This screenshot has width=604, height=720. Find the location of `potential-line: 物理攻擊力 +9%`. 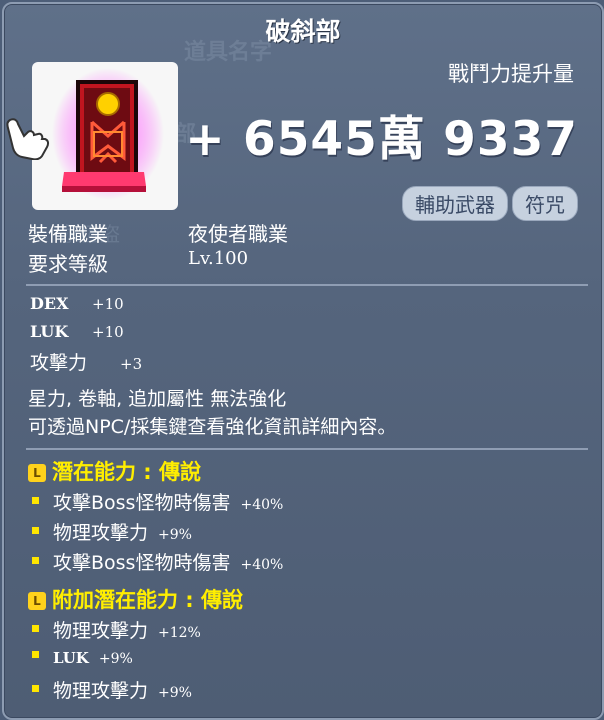

potential-line: 物理攻擊力 +9% is located at coordinates (112, 531).